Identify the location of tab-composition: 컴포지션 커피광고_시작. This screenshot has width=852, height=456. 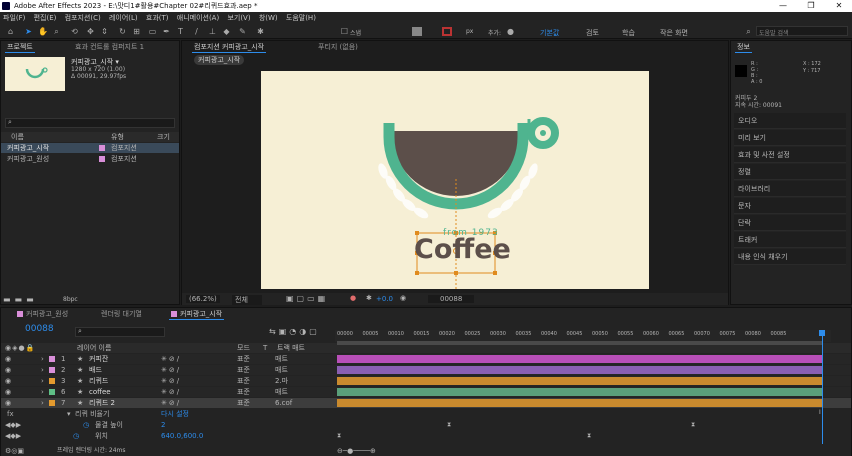
(229, 47).